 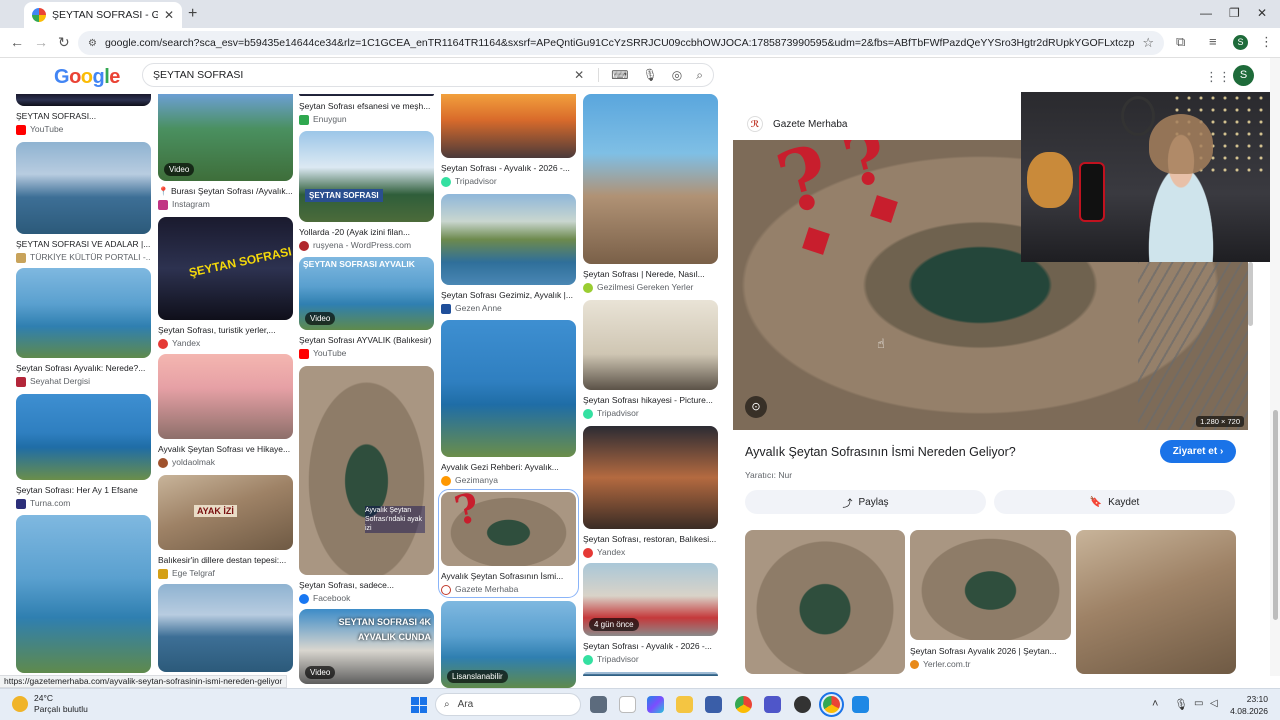 What do you see at coordinates (1214, 703) in the screenshot?
I see `volume-icon: ◁` at bounding box center [1214, 703].